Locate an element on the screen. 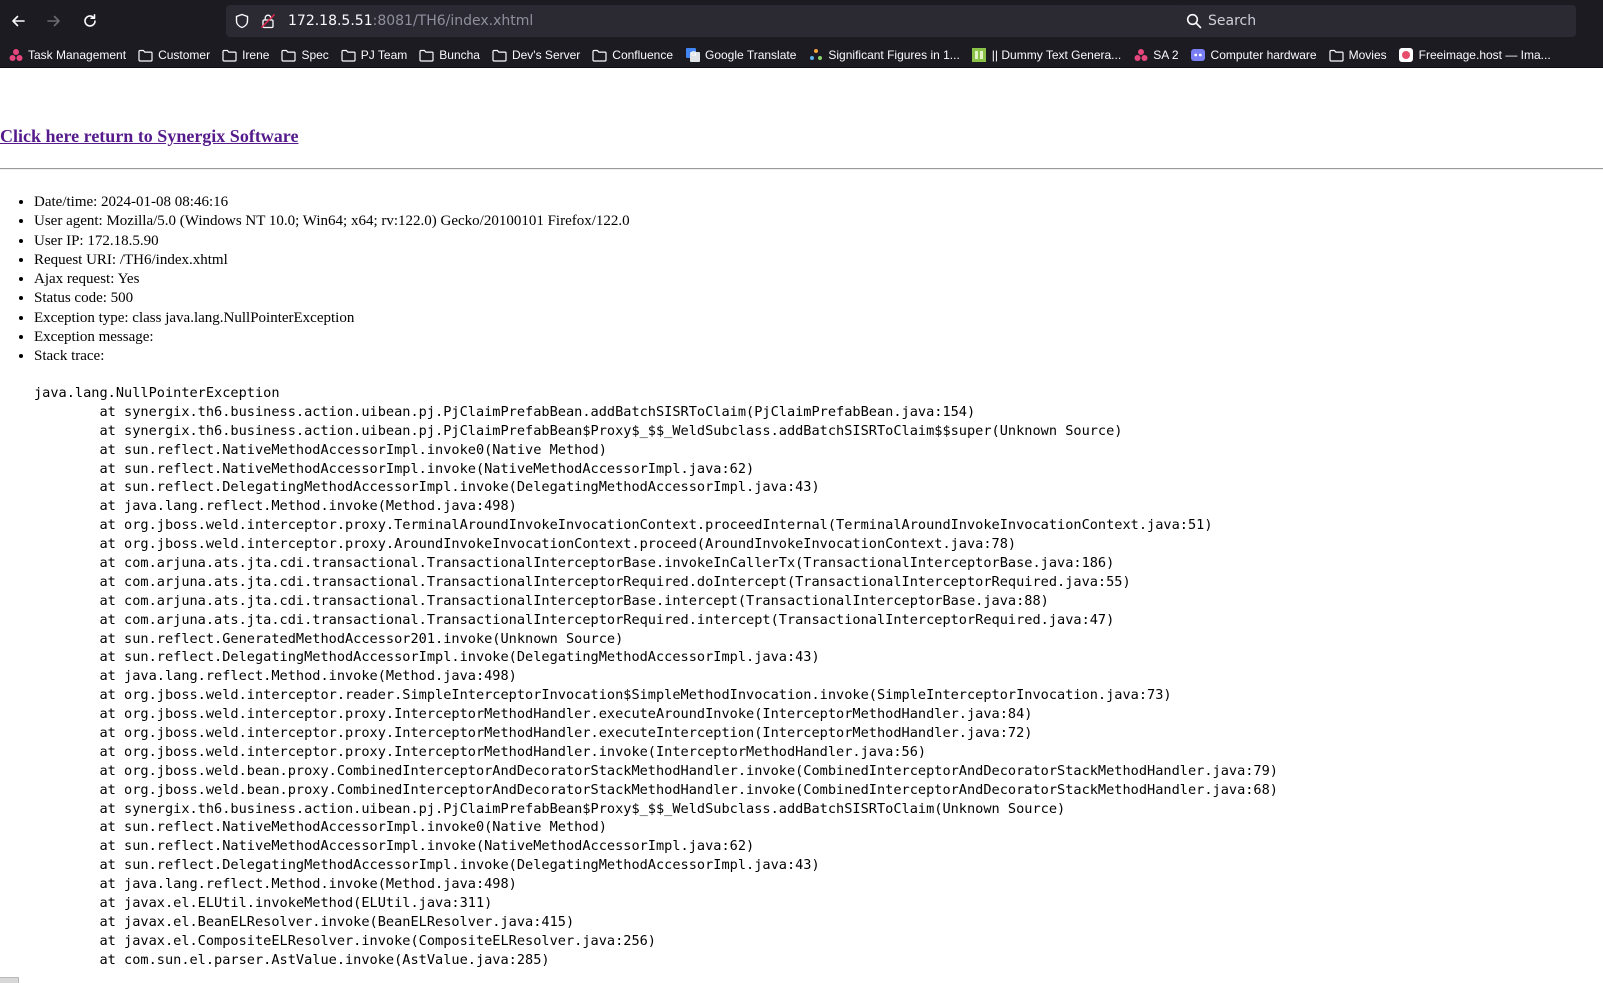 The height and width of the screenshot is (983, 1603). bookmark-item: Movies is located at coordinates (1358, 55).